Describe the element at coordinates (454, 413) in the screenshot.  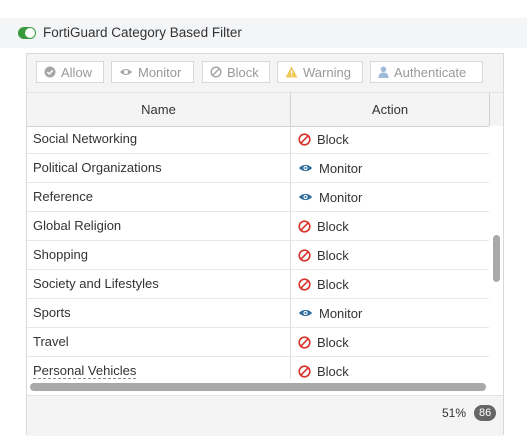
I see `scroll-percent: 51%` at that location.